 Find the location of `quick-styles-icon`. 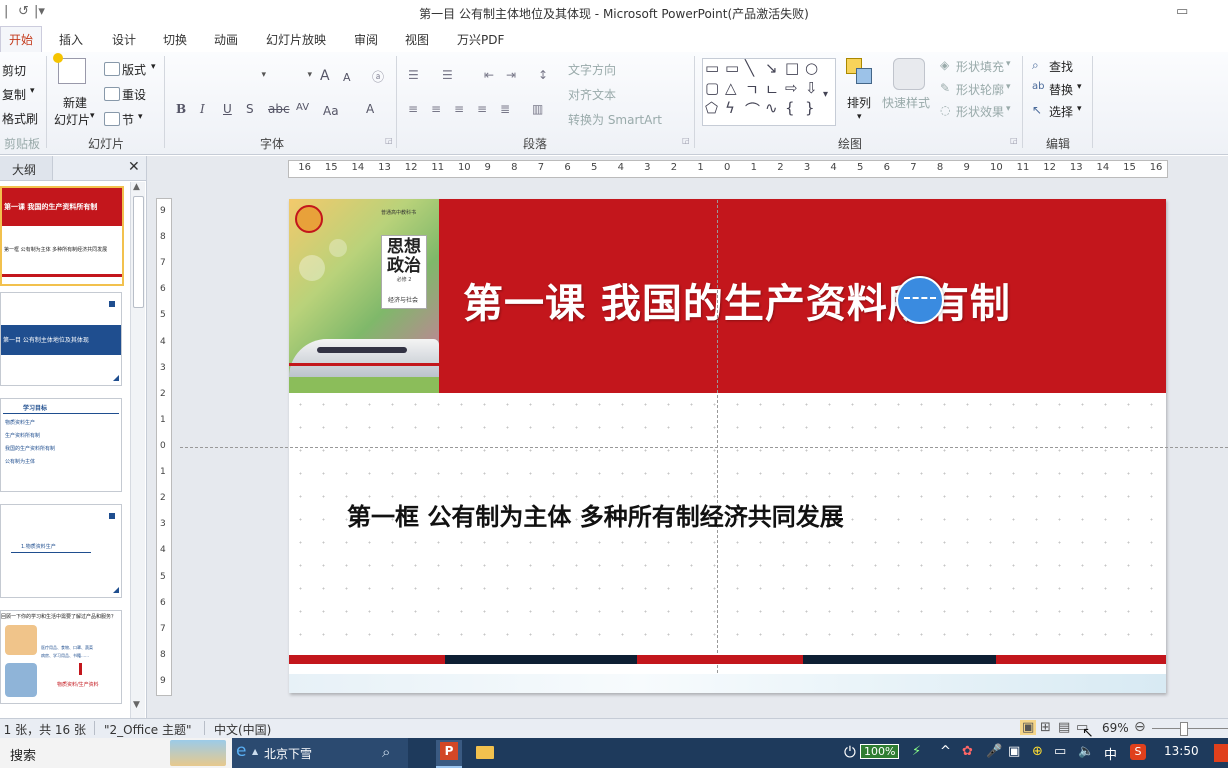

quick-styles-icon is located at coordinates (909, 74).